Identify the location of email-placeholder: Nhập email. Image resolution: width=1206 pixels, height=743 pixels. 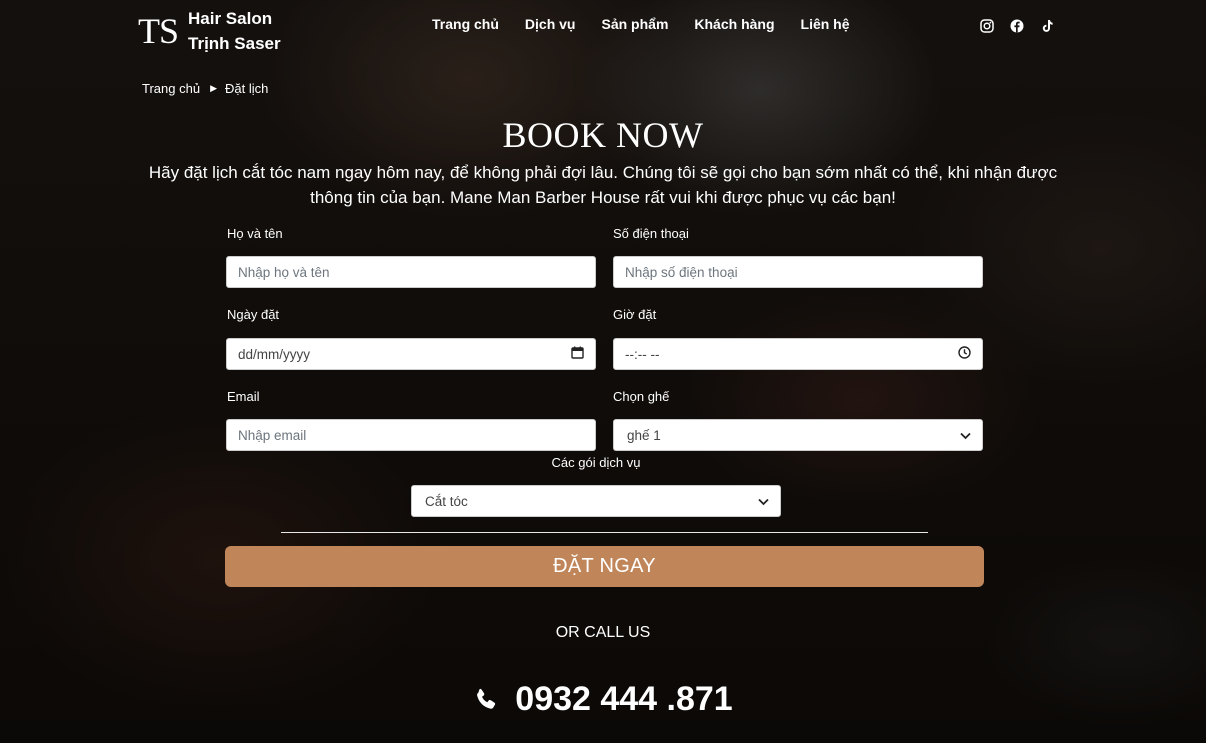
(272, 435).